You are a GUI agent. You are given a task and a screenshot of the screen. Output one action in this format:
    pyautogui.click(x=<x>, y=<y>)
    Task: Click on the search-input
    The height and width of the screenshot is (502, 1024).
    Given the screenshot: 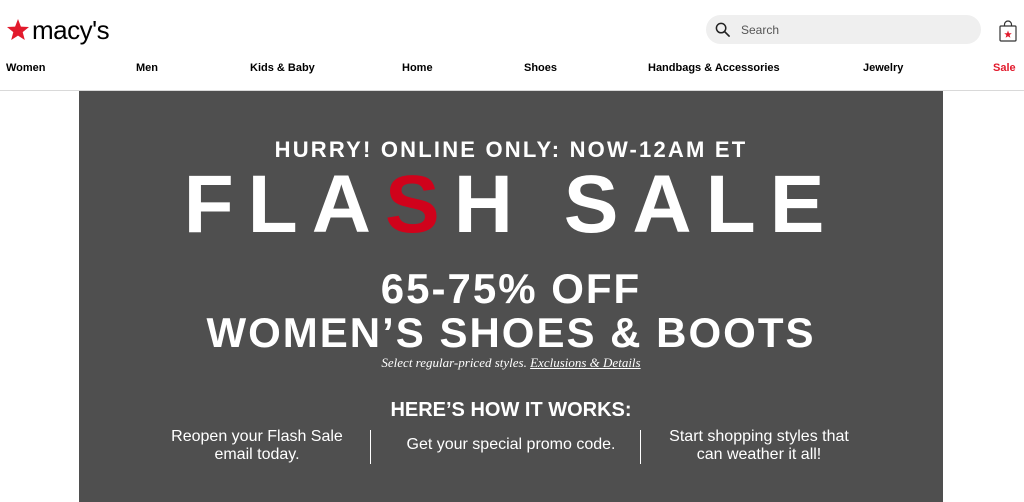 What is the action you would take?
    pyautogui.click(x=846, y=29)
    